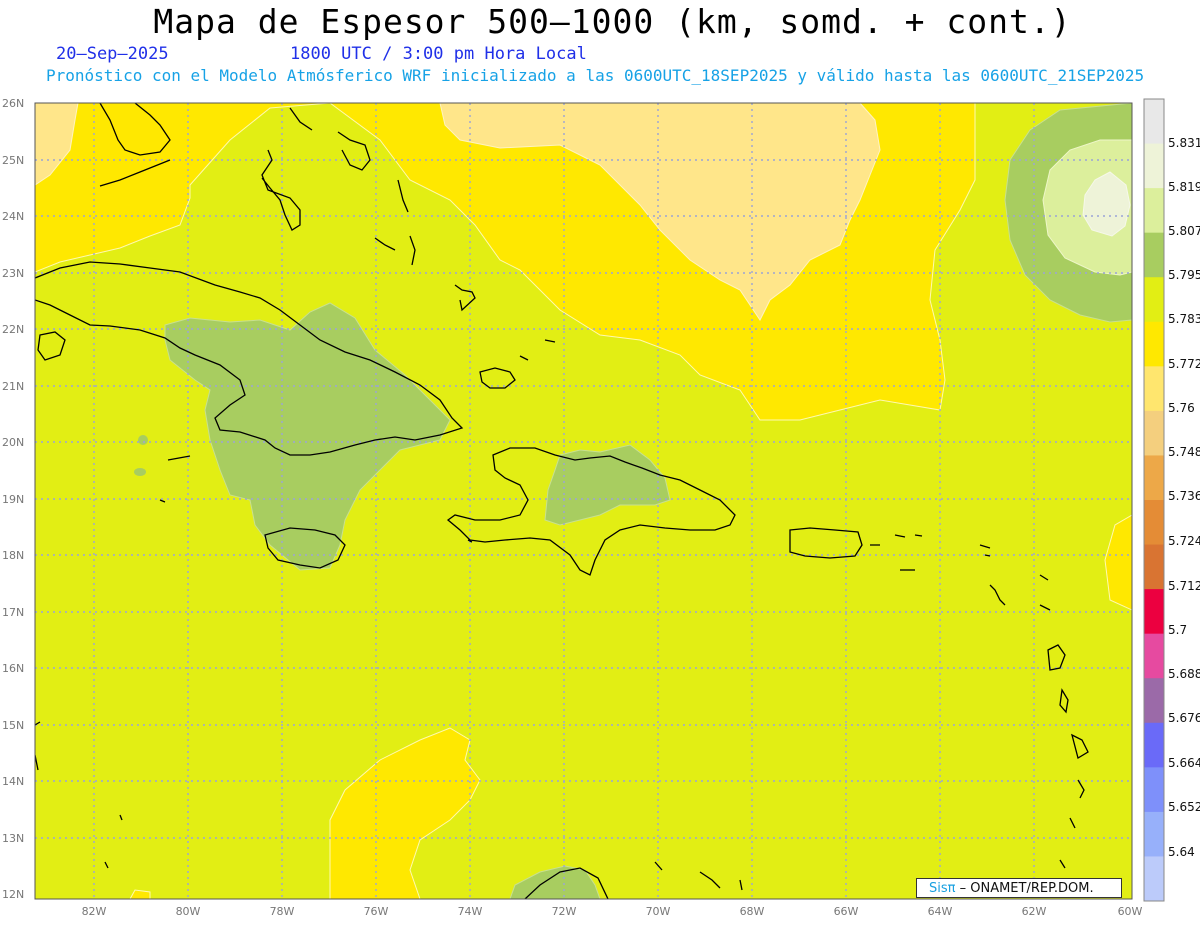 This screenshot has height=927, width=1200. What do you see at coordinates (13, 555) in the screenshot?
I see `lat-label: 18N` at bounding box center [13, 555].